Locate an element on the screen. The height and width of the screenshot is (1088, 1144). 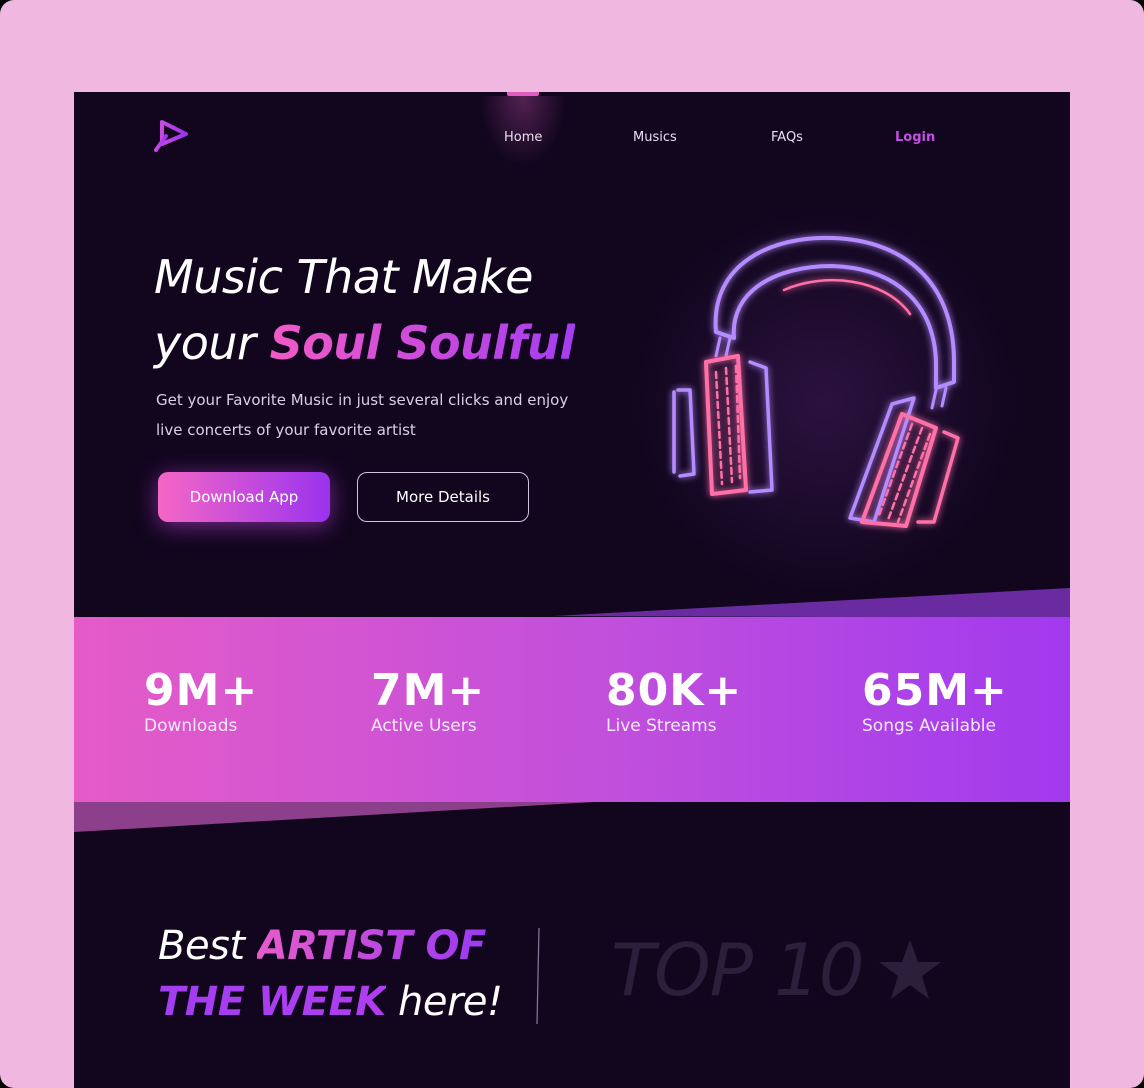
hero-title-line1: Music That Make is located at coordinates (343, 277).